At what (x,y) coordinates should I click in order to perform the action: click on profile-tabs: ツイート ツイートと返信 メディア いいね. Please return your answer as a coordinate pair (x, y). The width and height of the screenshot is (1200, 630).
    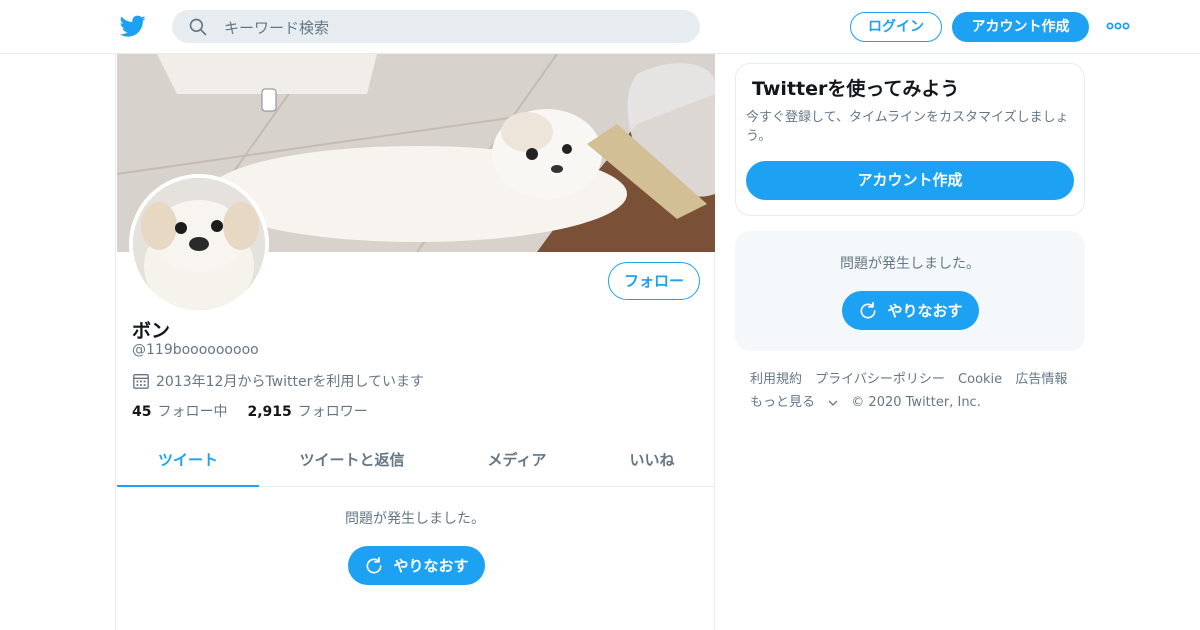
    Looking at the image, I should click on (416, 461).